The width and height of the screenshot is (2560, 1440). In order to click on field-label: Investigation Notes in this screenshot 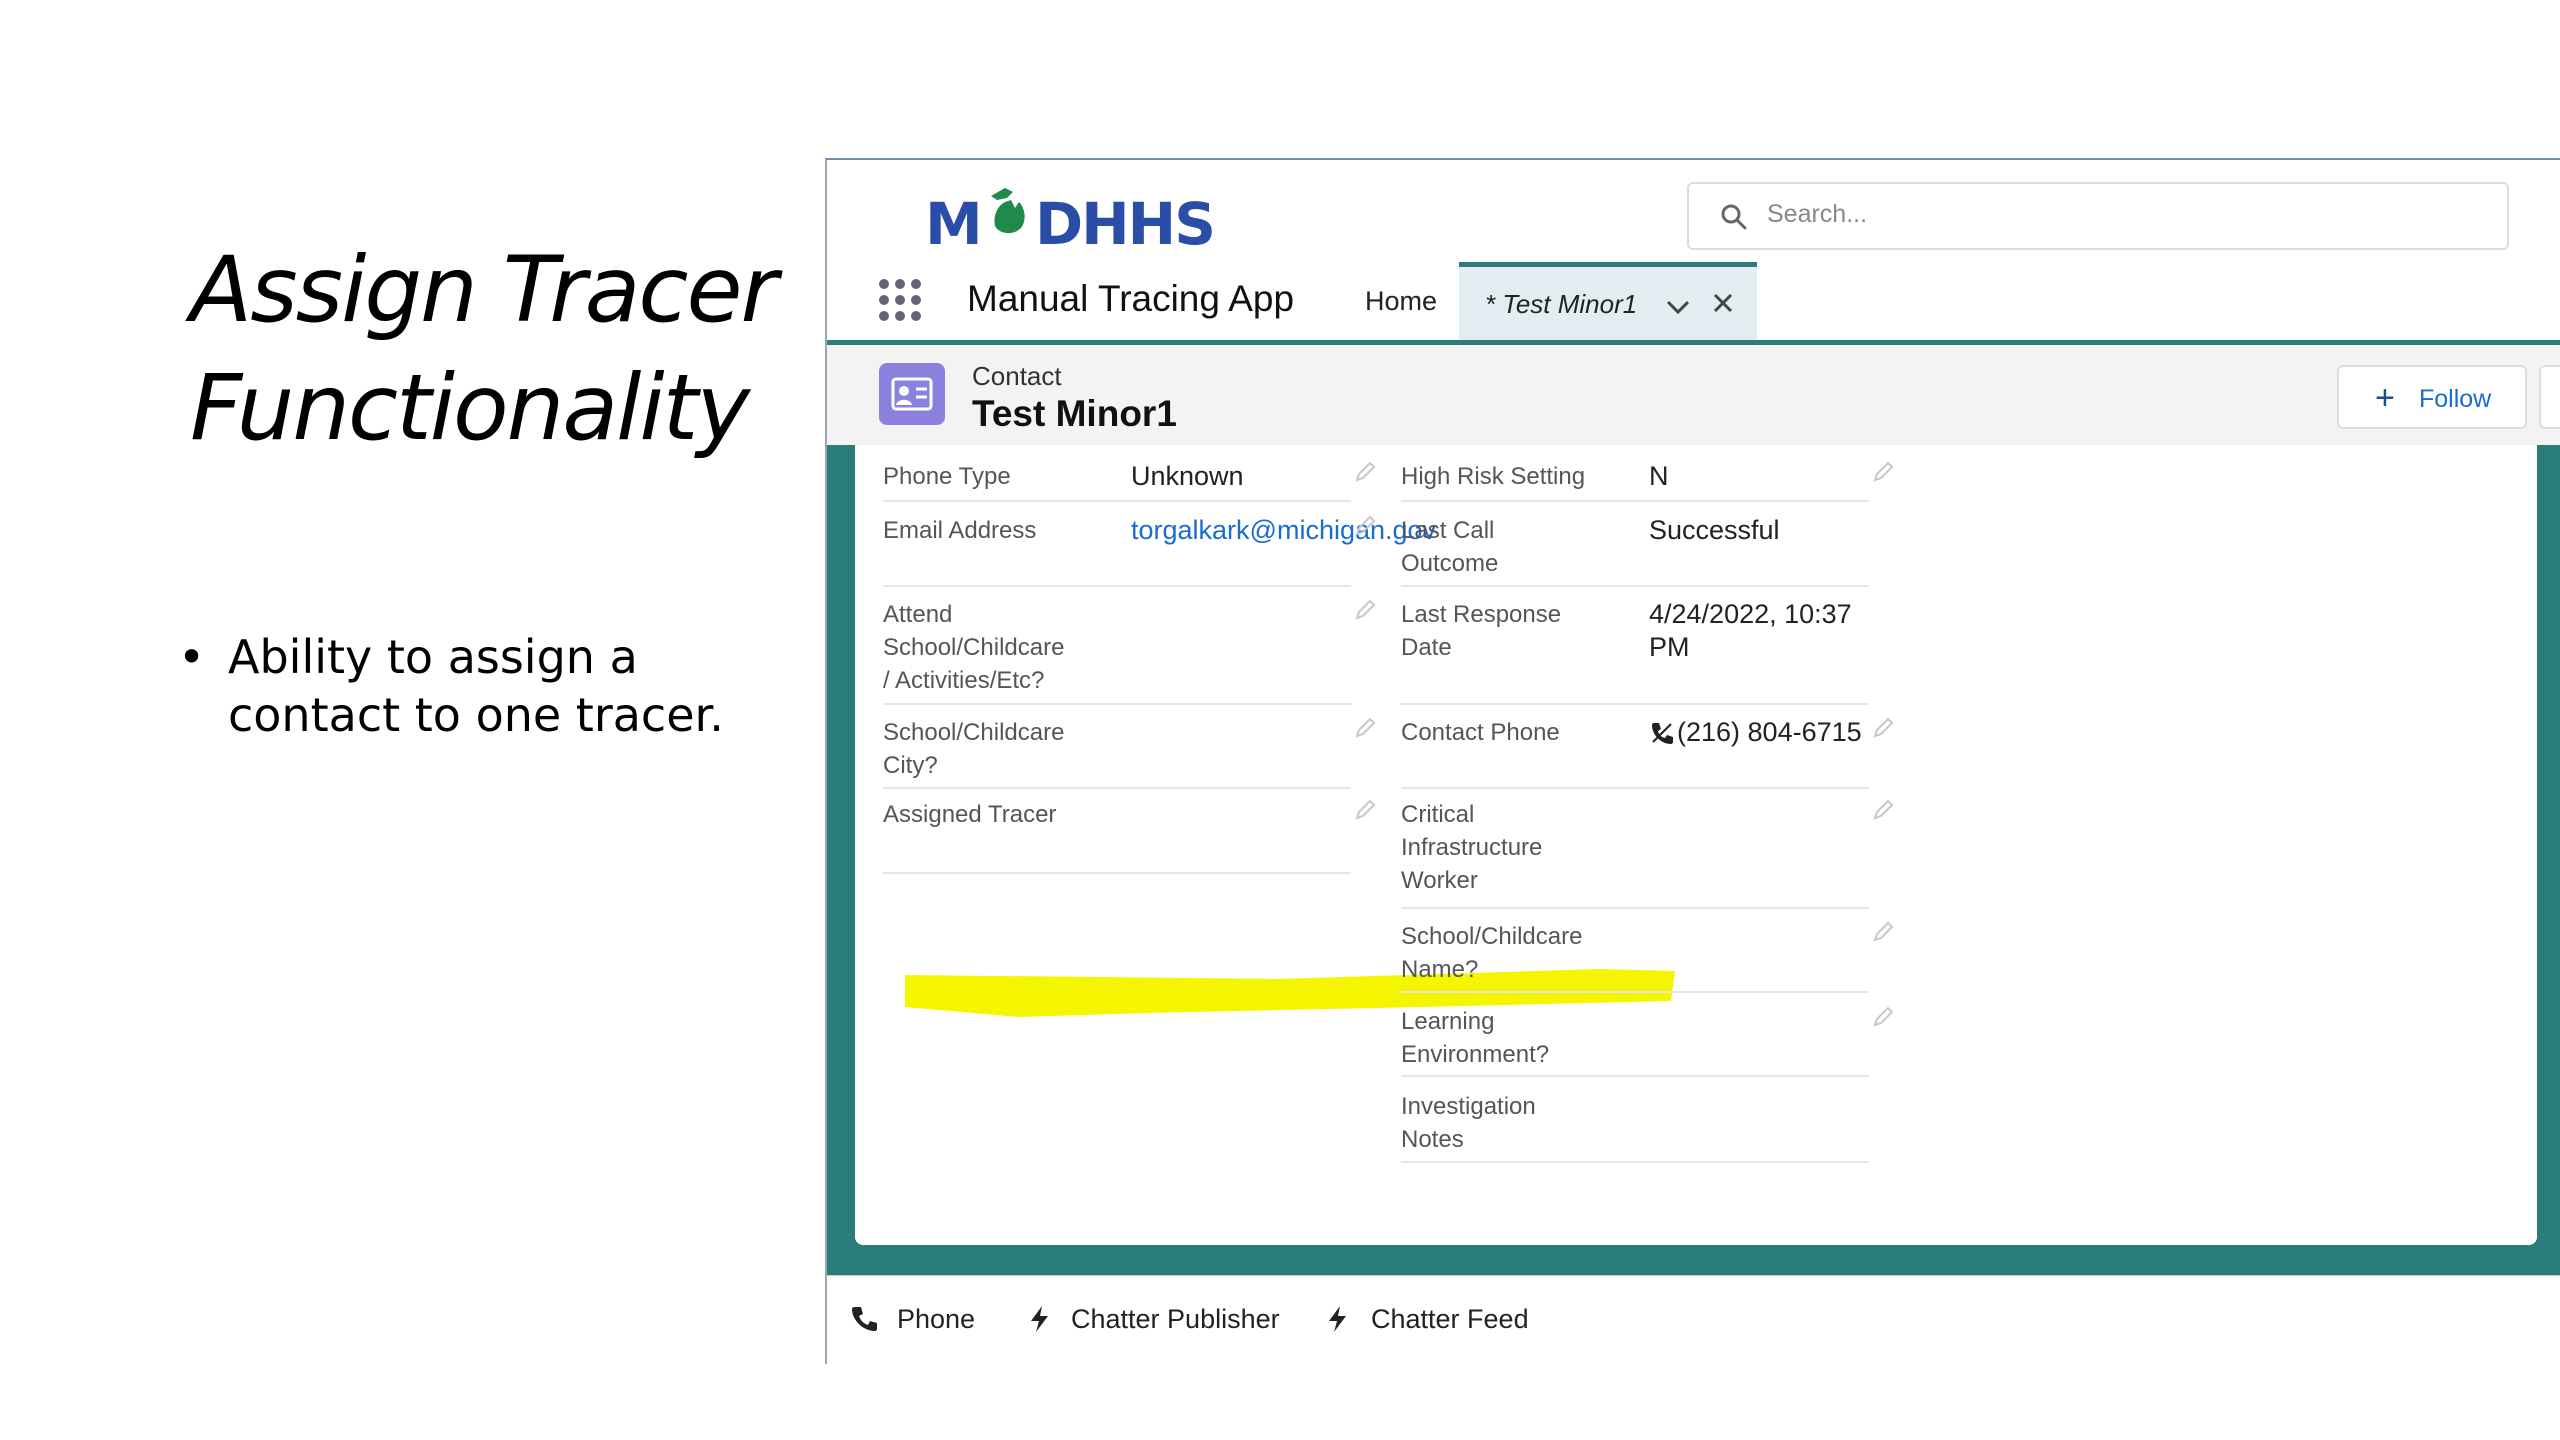, I will do `click(1468, 1123)`.